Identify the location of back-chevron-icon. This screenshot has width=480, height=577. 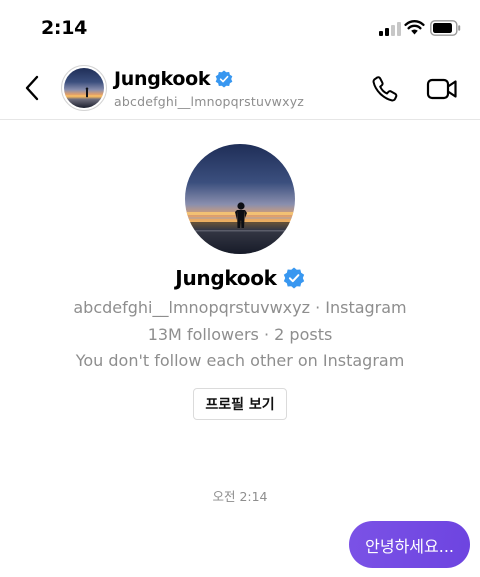
(33, 88).